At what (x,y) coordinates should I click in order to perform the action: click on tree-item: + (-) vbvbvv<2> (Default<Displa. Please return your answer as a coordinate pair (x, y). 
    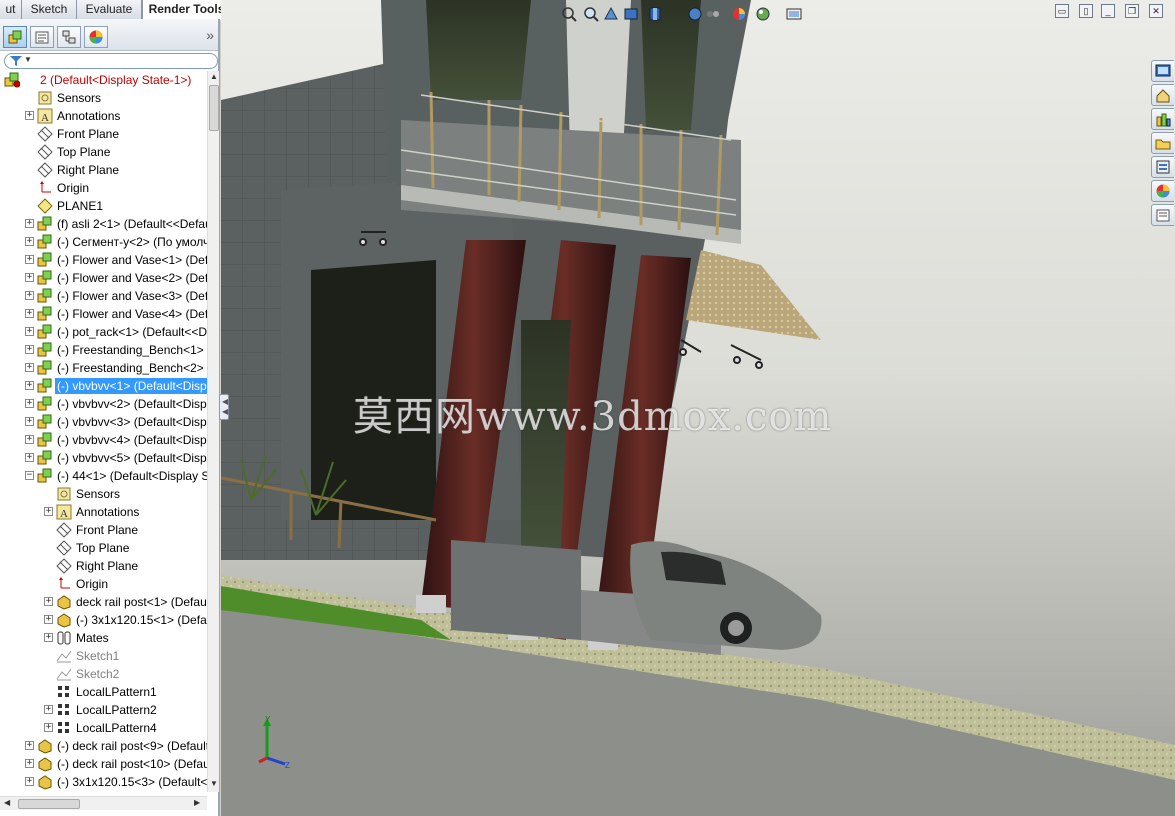
    Looking at the image, I should click on (103, 404).